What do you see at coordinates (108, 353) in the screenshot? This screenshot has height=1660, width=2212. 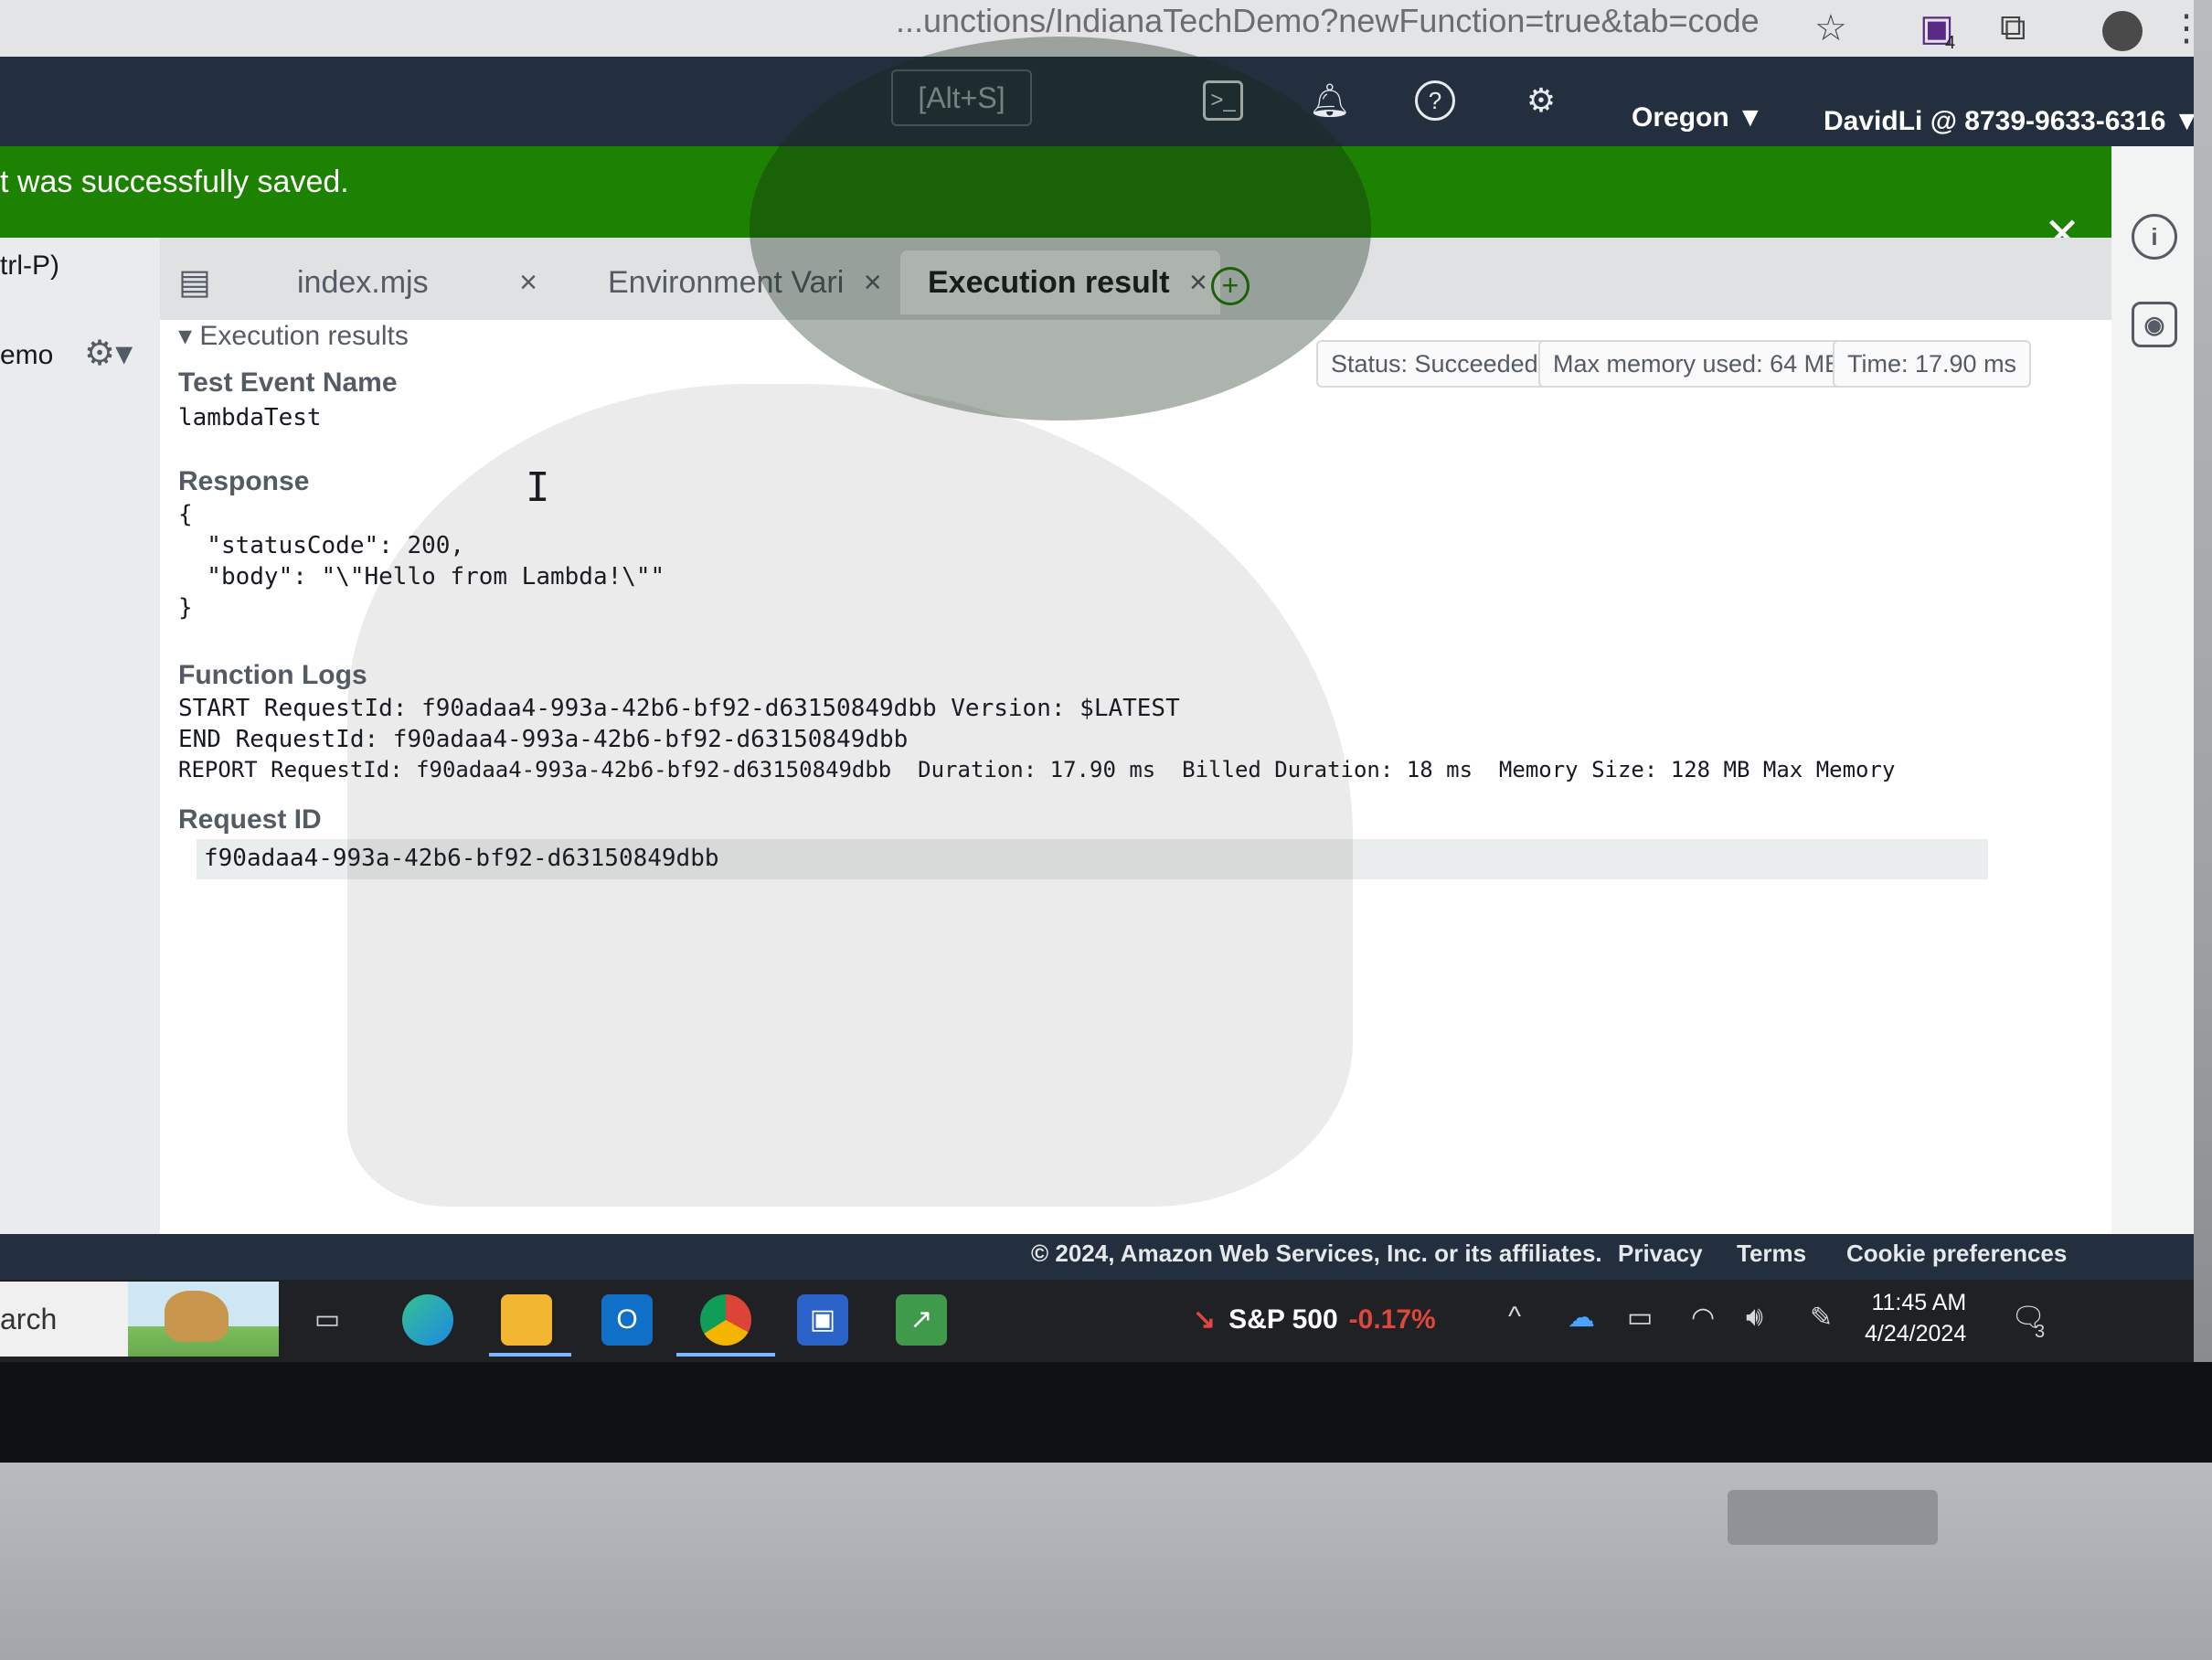 I see `gear-icon: ⚙▾` at bounding box center [108, 353].